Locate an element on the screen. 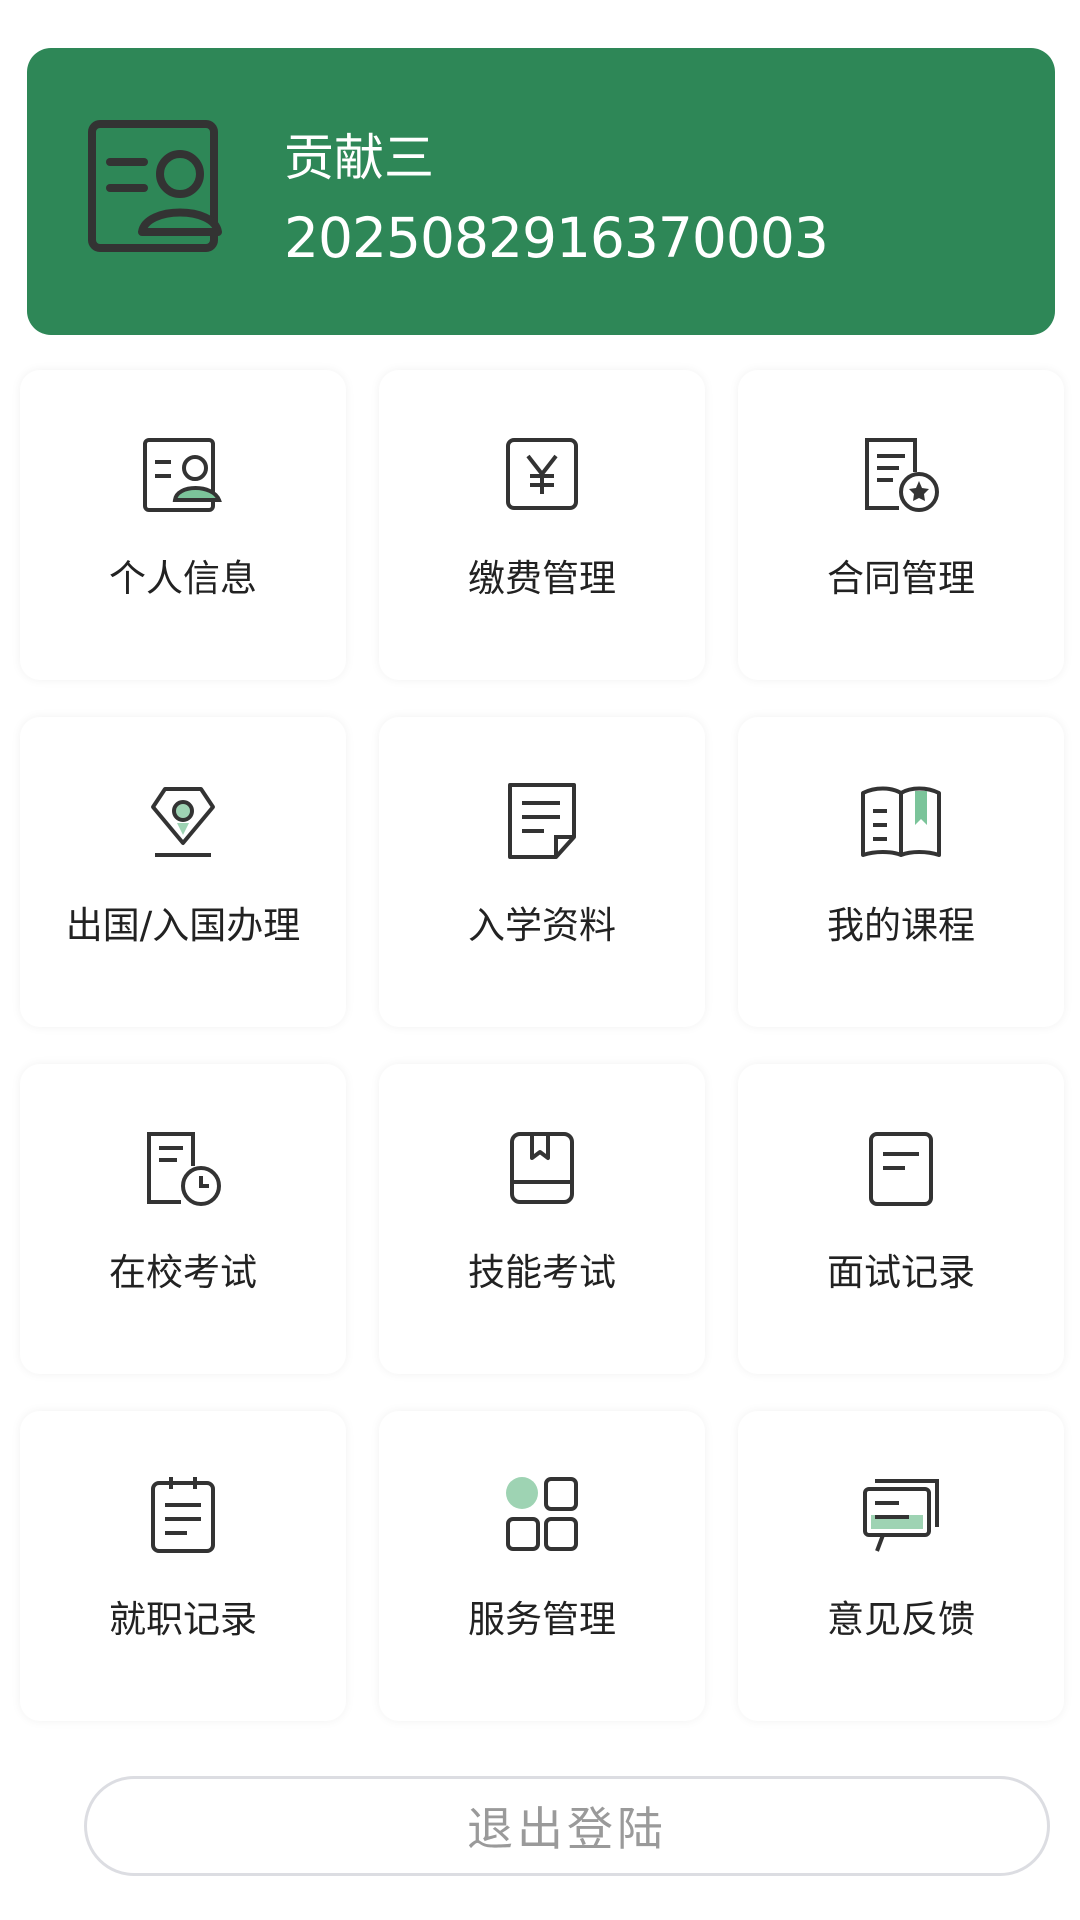 The image size is (1080, 1920). chat-icon is located at coordinates (901, 1515).